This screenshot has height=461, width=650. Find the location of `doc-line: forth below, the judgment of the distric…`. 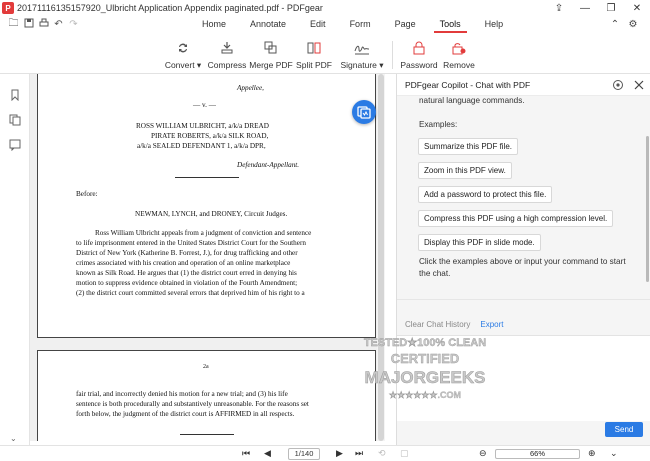

doc-line: forth below, the judgment of the distric… is located at coordinates (185, 414).